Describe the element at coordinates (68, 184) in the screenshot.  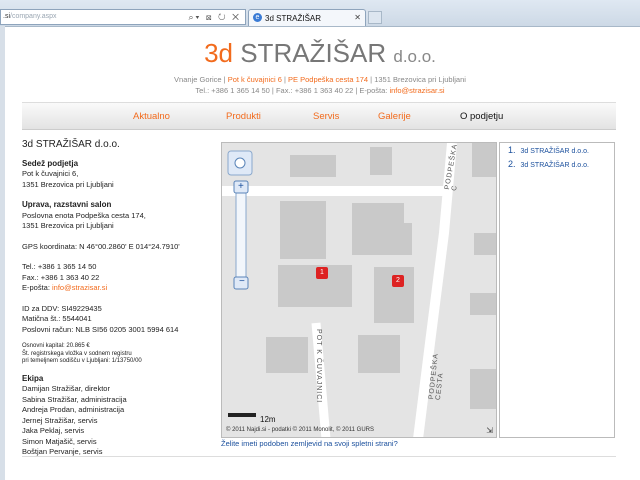
I see `hq-line: 1351 Brezovica pri Ljubljani` at that location.